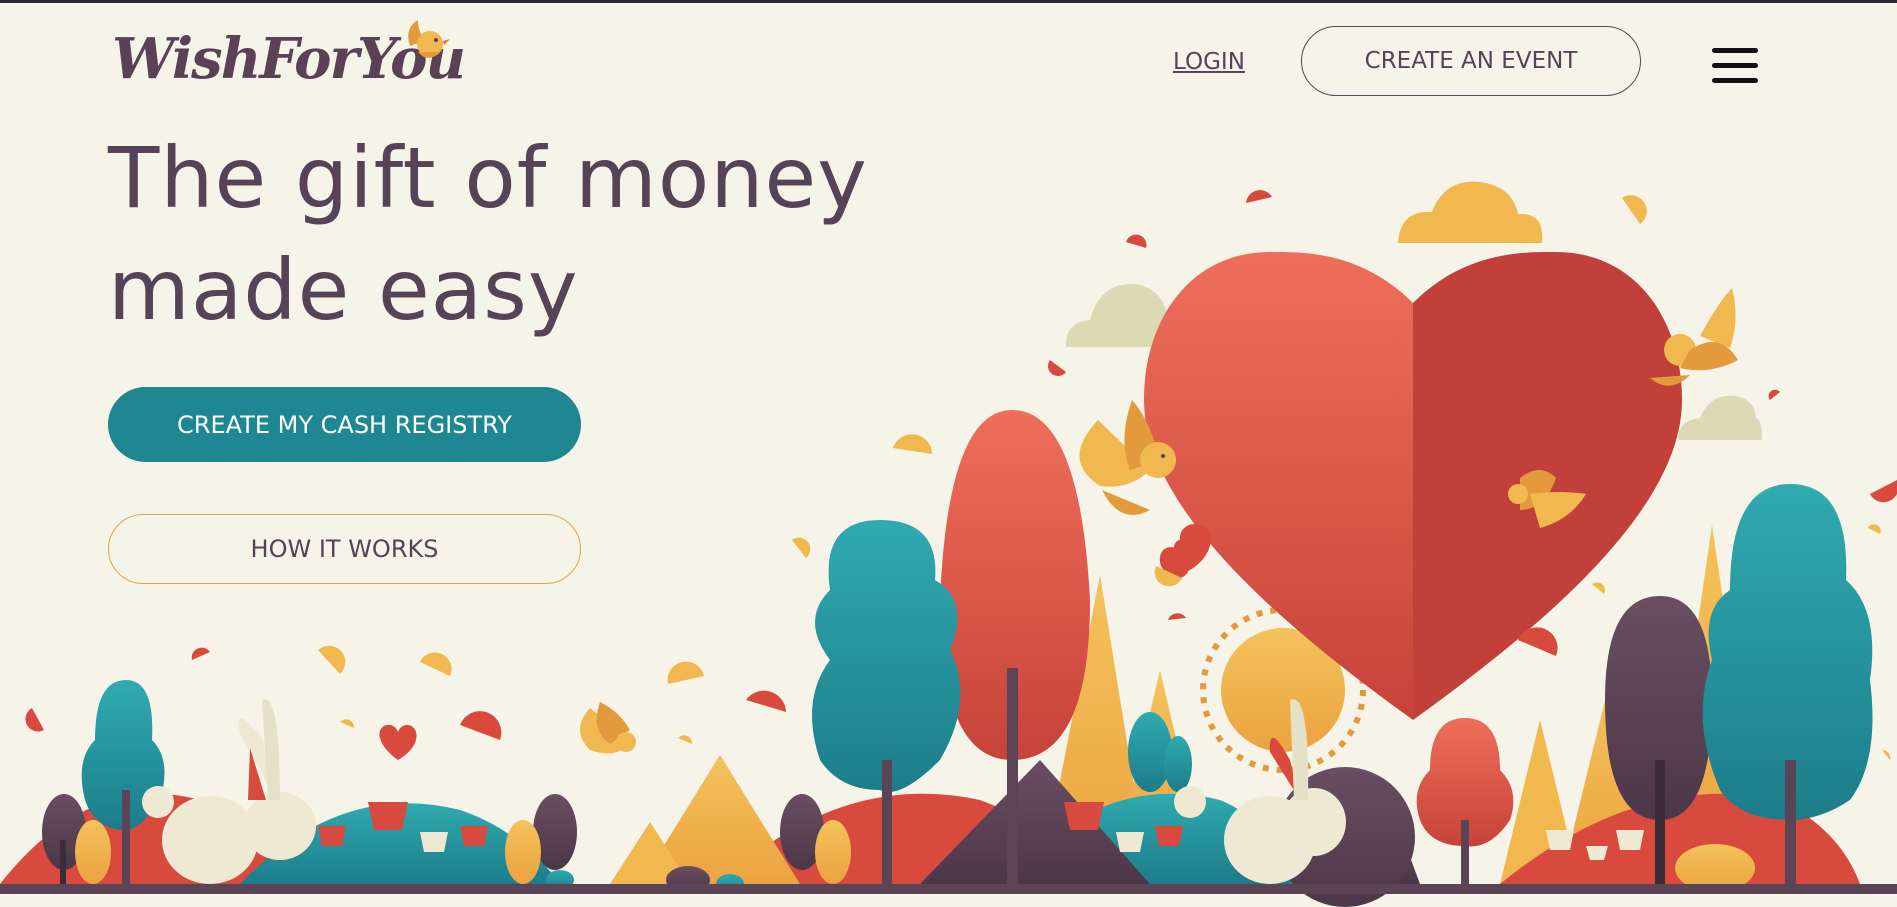 The width and height of the screenshot is (1897, 907). What do you see at coordinates (608, 728) in the screenshot?
I see `bird-icon` at bounding box center [608, 728].